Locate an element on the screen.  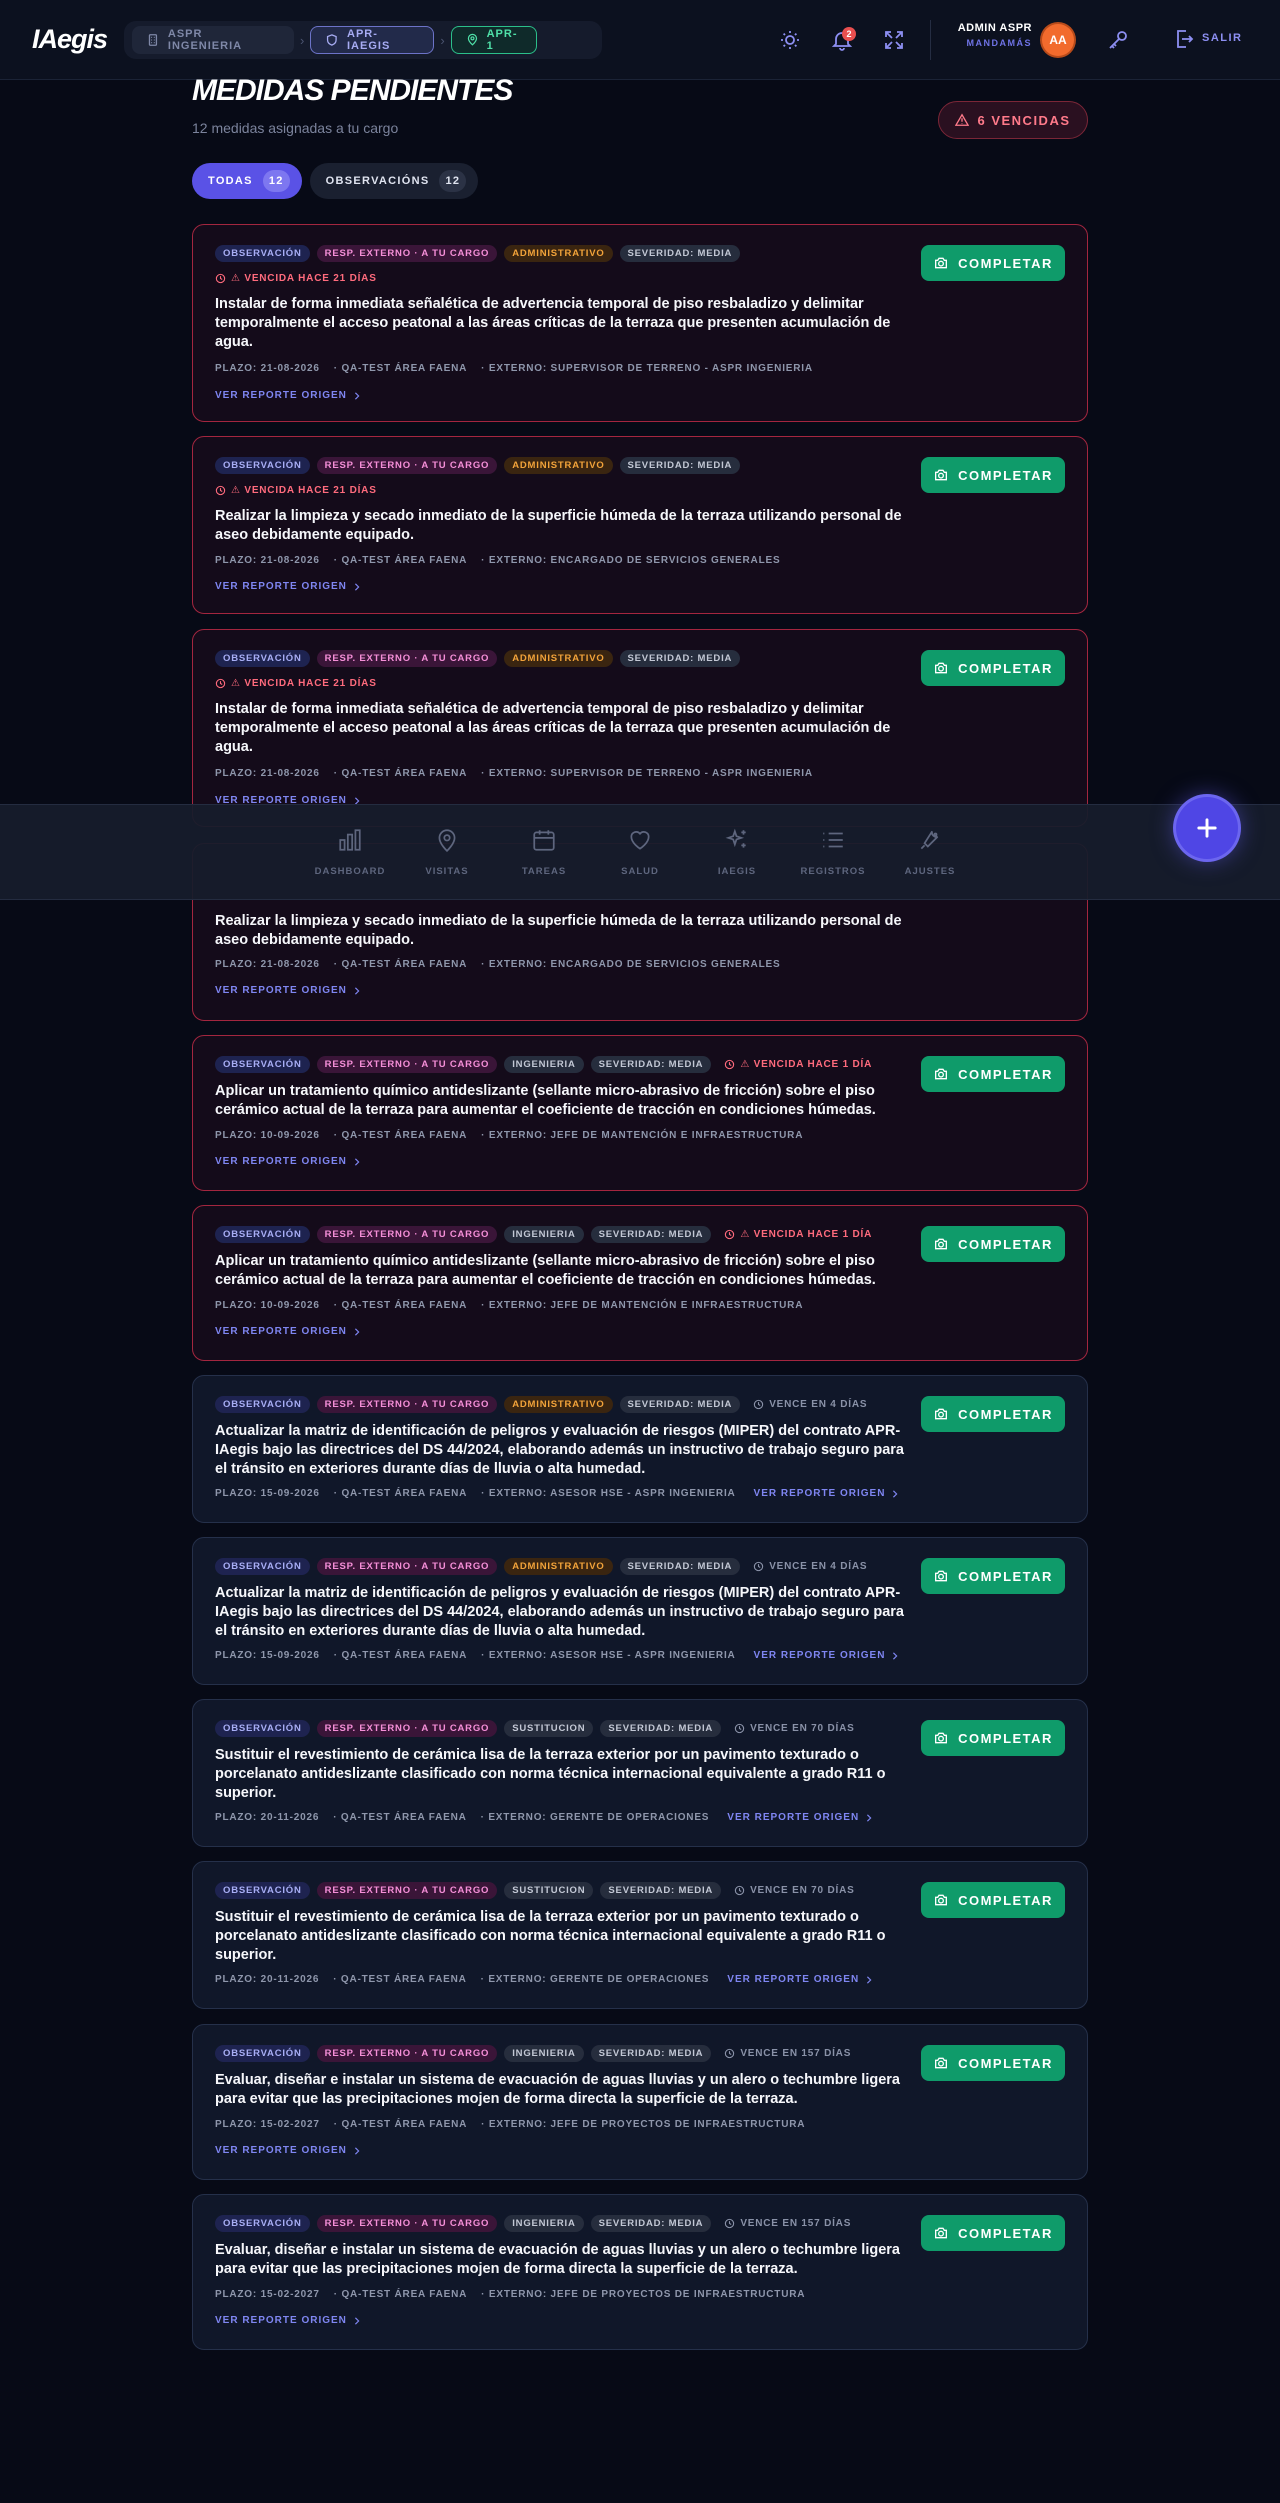
filter-tab-label: OBSERVACIÓNS is located at coordinates (377, 181).